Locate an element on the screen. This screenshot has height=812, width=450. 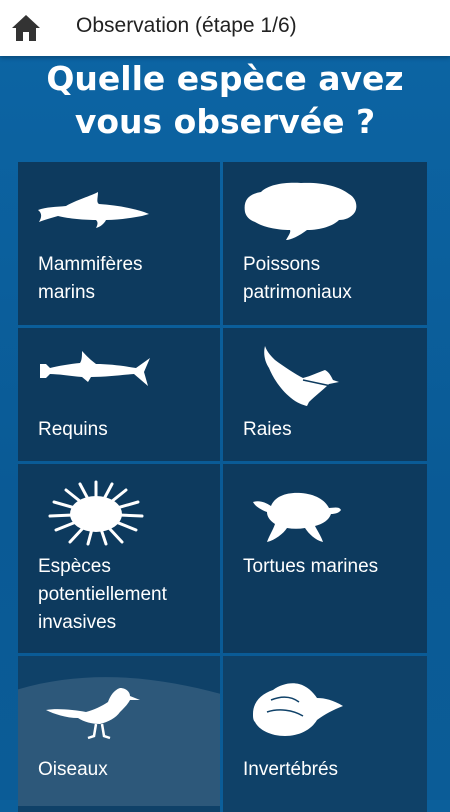
question-heading: Quelle espèce avez vous observée ? is located at coordinates (225, 100).